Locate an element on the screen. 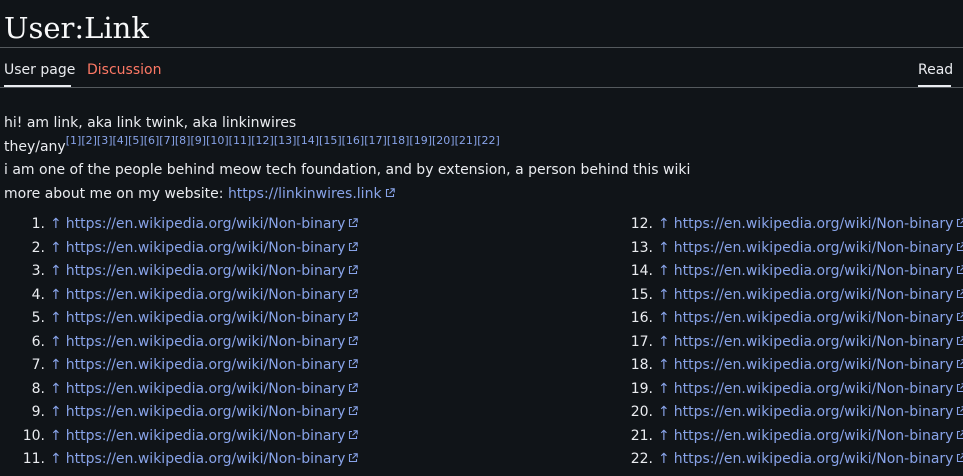 The image size is (963, 476). reference-marker: [8] is located at coordinates (183, 140).